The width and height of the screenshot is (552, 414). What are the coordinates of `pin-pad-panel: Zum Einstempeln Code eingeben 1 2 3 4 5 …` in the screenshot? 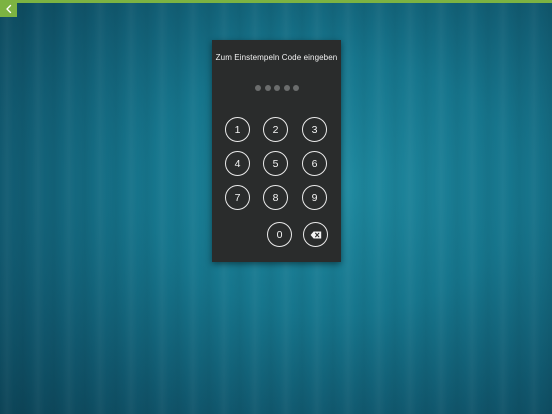 It's located at (276, 151).